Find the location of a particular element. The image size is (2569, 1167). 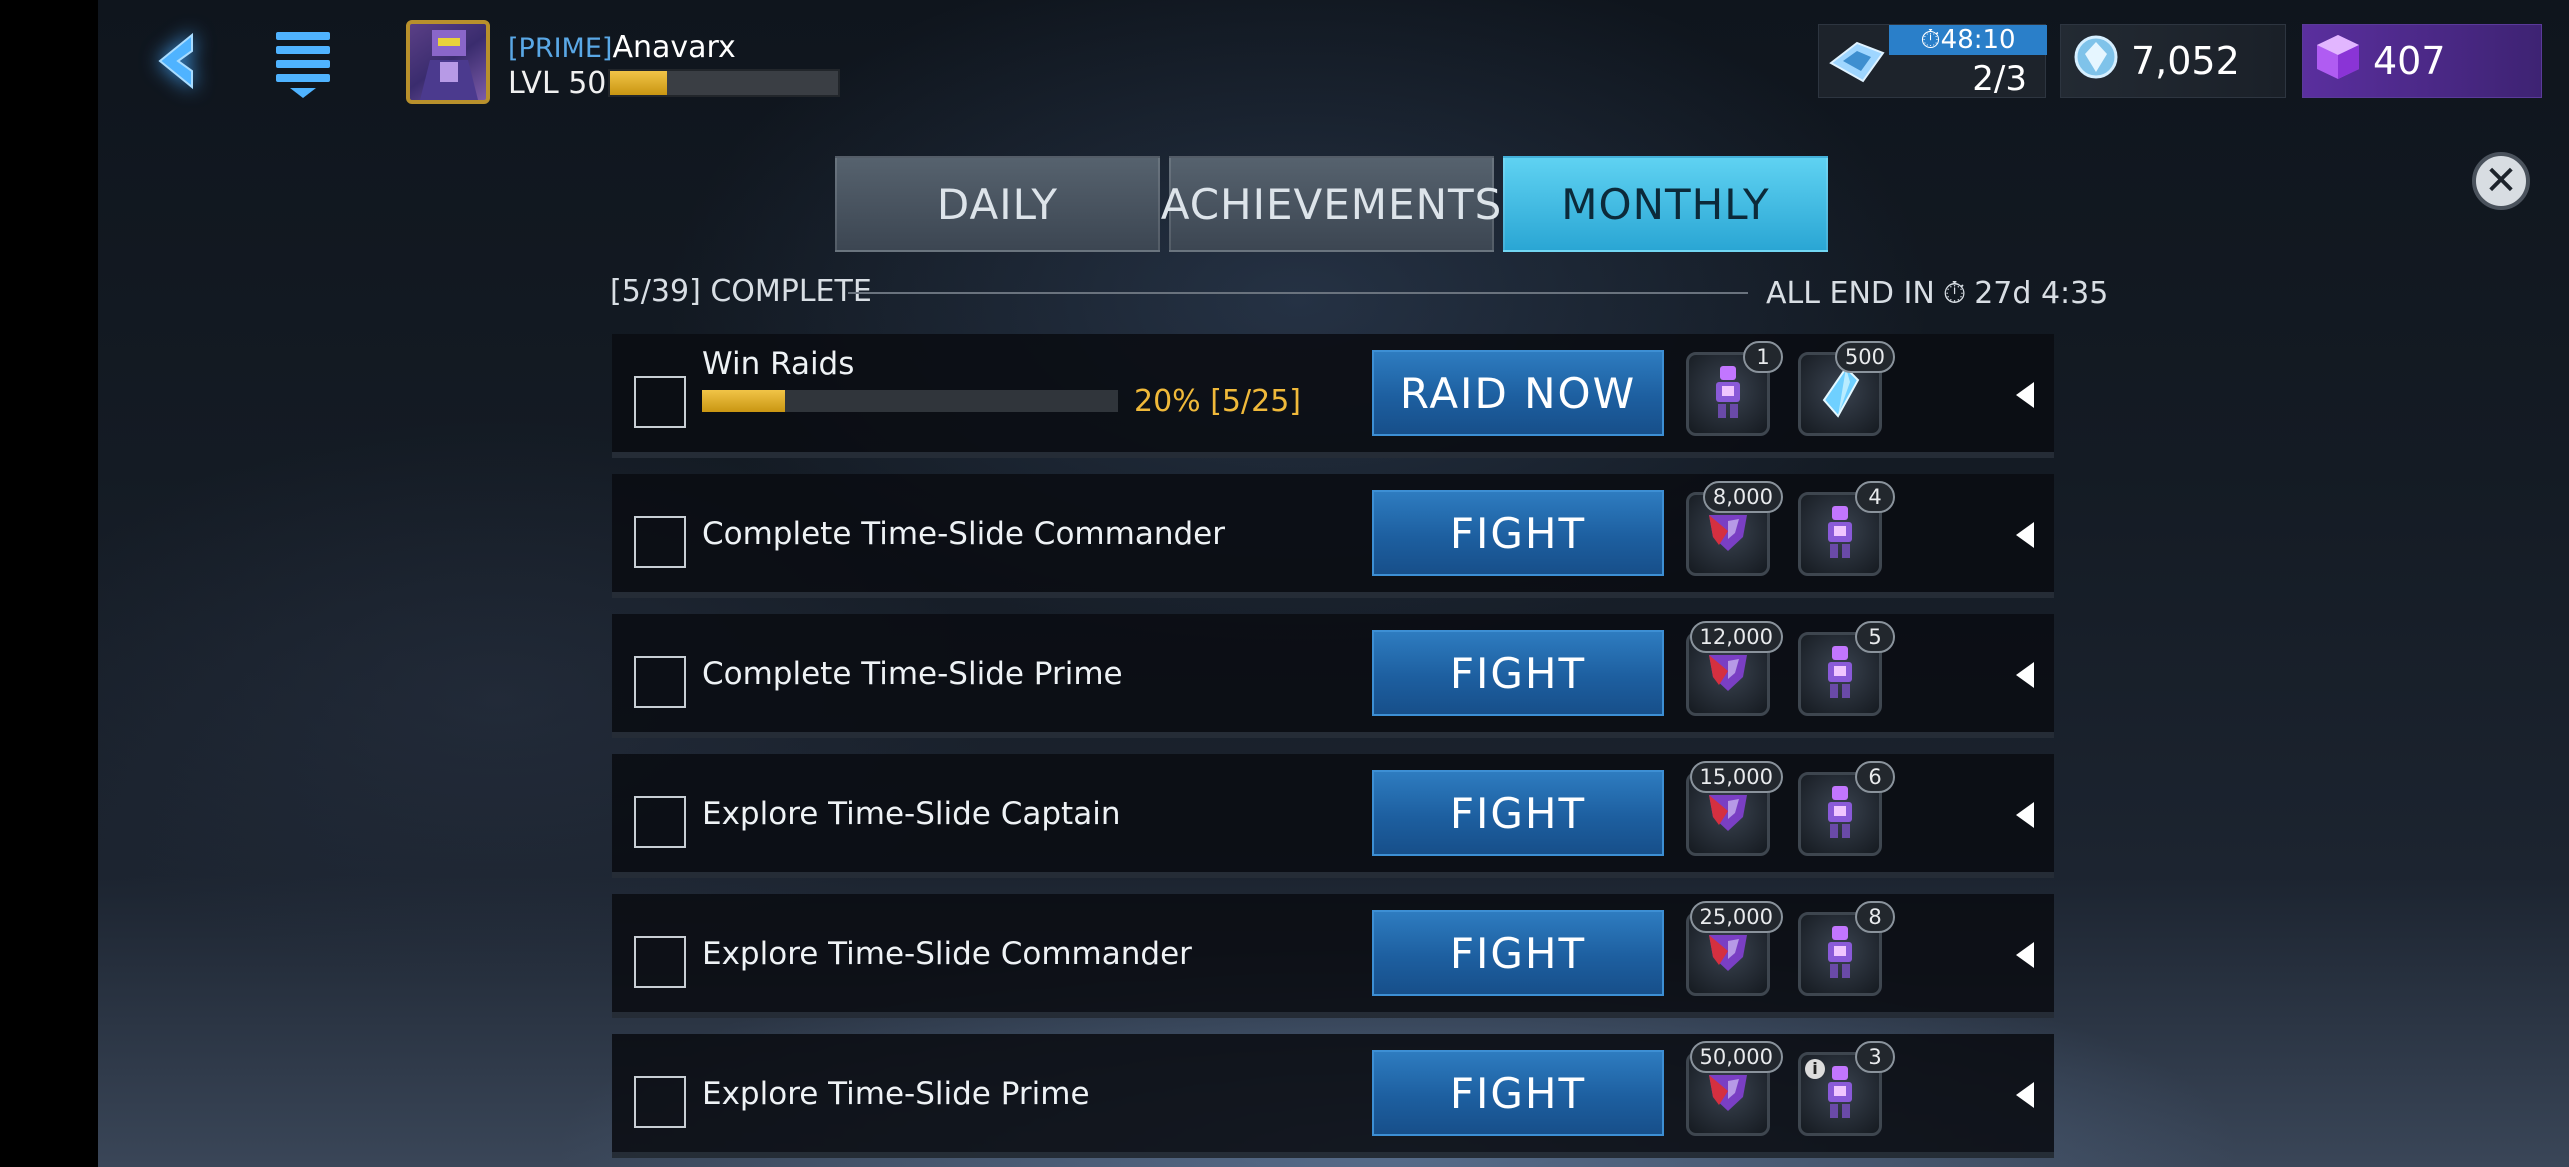

mission-row: Explore Time-Slide Commander FIGHT 25,000 8 is located at coordinates (1333, 956).